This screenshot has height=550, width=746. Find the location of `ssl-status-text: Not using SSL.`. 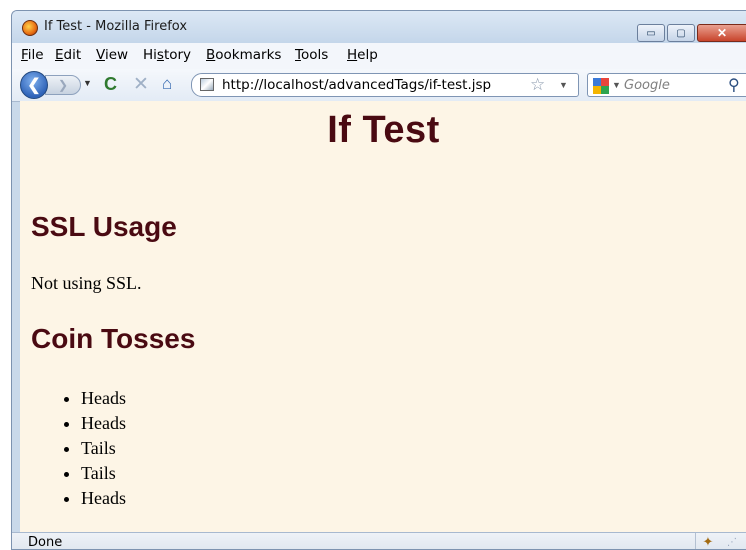

ssl-status-text: Not using SSL. is located at coordinates (86, 283).